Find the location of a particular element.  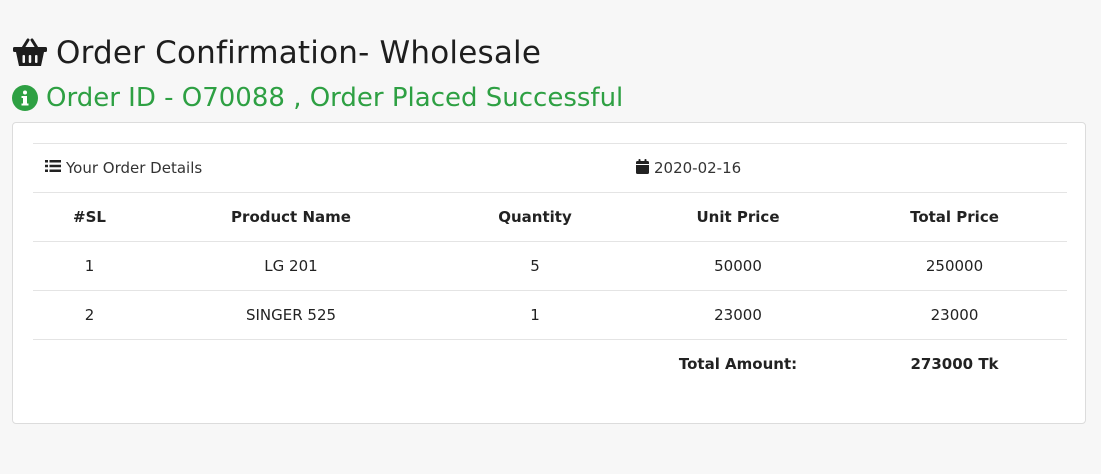

row-unit-price: 50000 is located at coordinates (738, 266).